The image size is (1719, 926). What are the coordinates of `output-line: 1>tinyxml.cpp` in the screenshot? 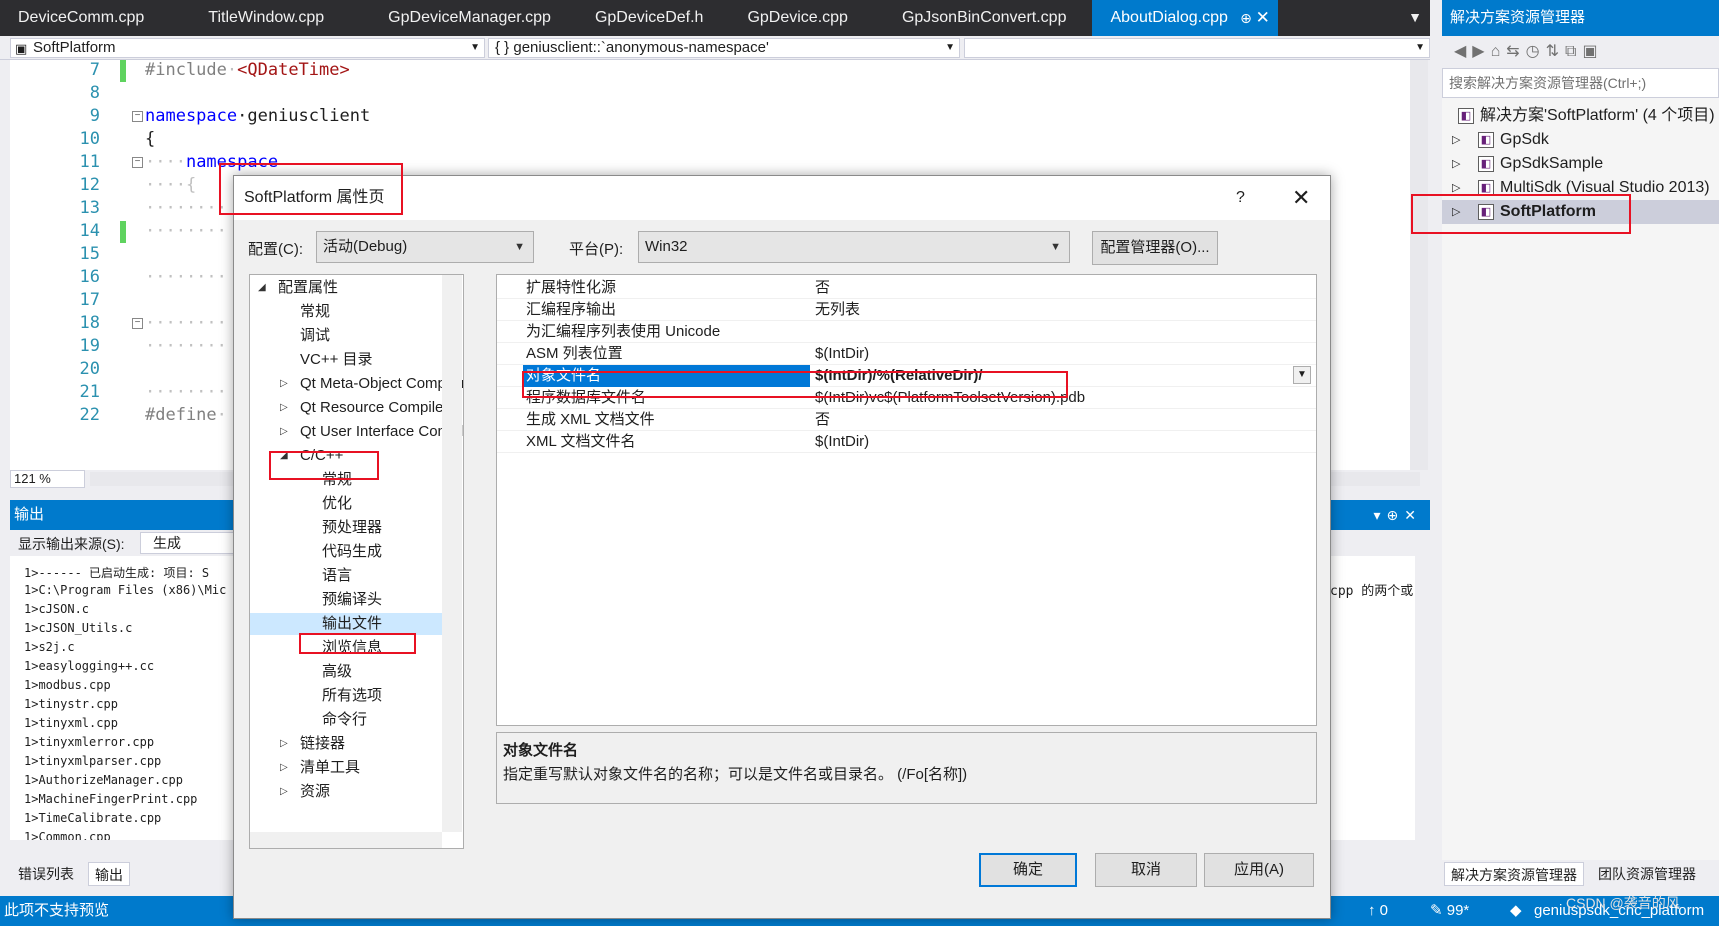 It's located at (71, 723).